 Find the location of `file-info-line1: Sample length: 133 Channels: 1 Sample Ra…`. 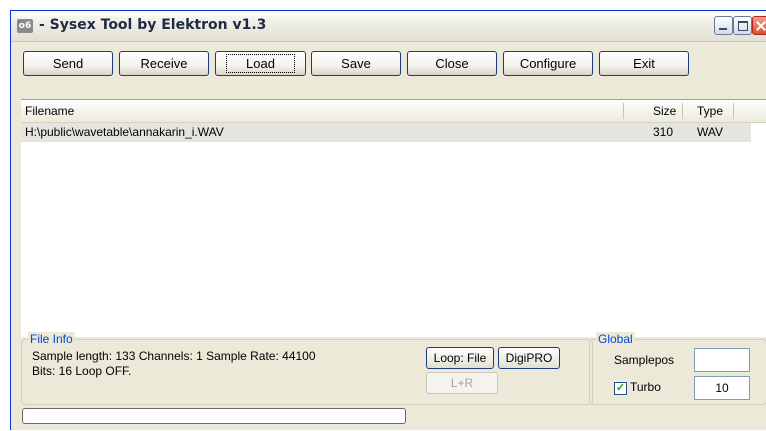

file-info-line1: Sample length: 133 Channels: 1 Sample Ra… is located at coordinates (174, 356).